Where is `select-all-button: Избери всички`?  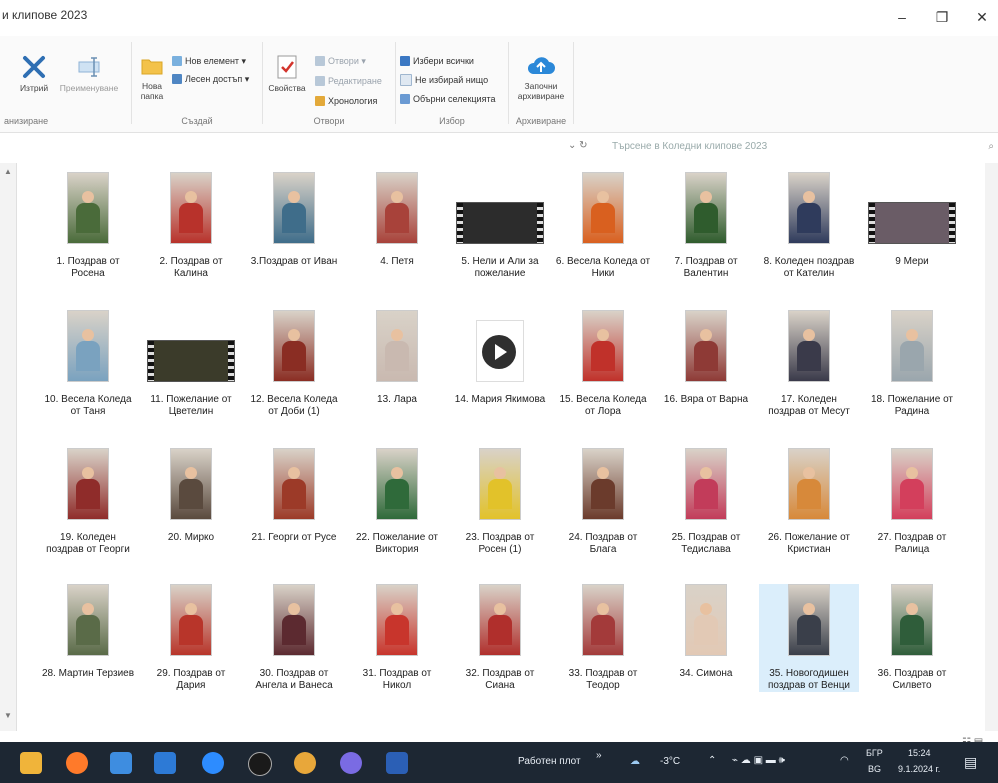 select-all-button: Избери всички is located at coordinates (437, 61).